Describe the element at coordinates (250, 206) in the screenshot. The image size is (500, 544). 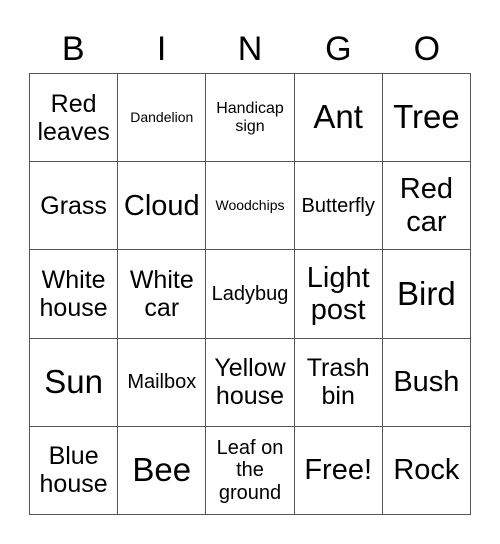
I see `bingo-cell: Woodchips` at that location.